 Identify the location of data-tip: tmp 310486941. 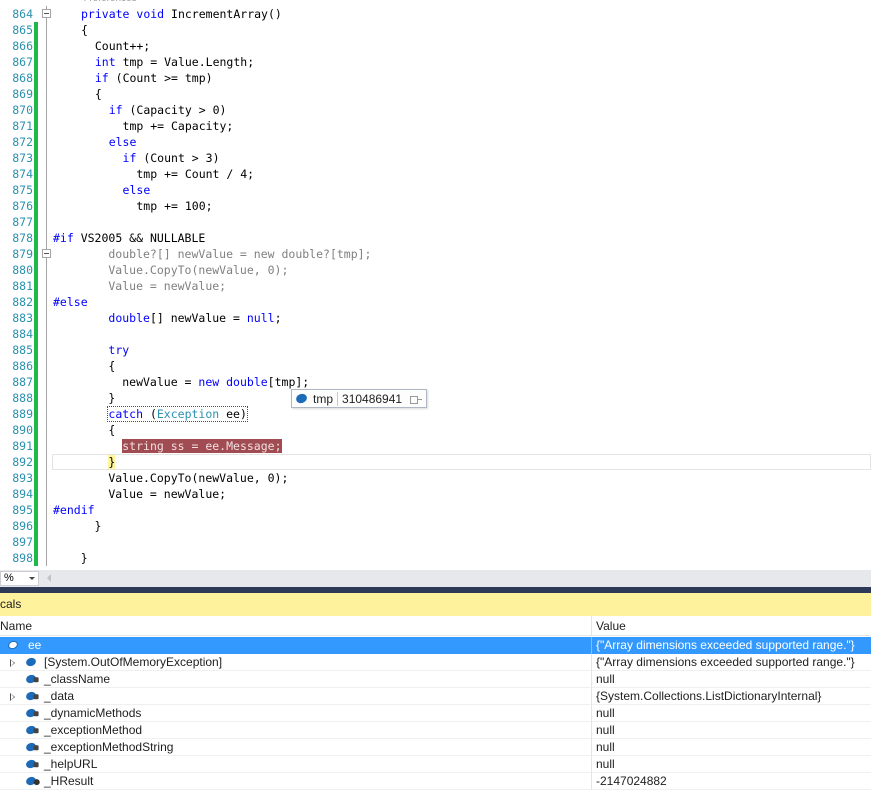
(359, 398).